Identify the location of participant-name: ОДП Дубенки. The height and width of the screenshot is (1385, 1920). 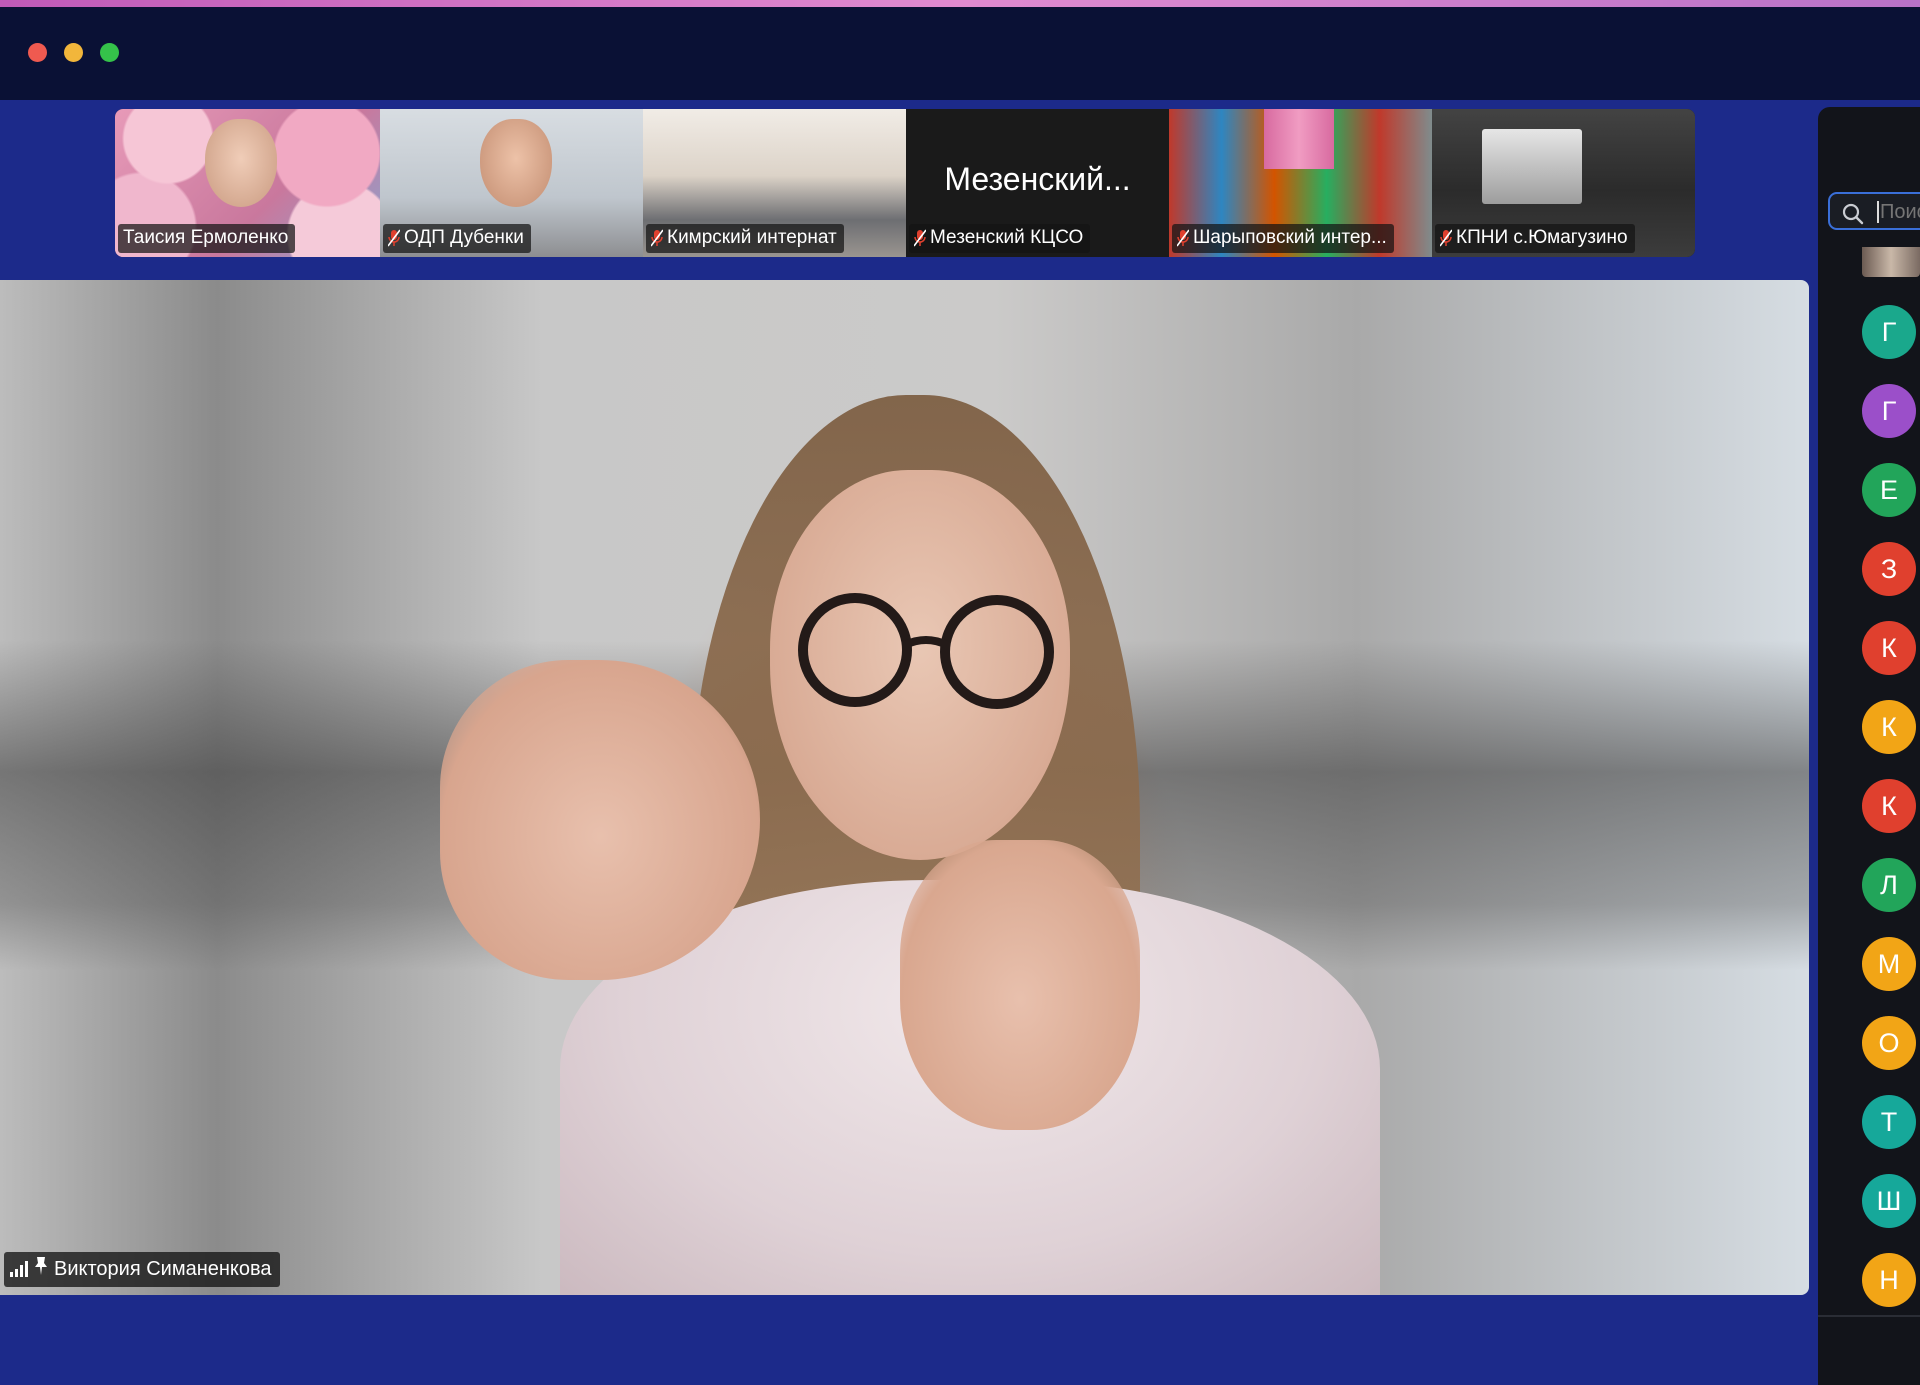
(464, 237).